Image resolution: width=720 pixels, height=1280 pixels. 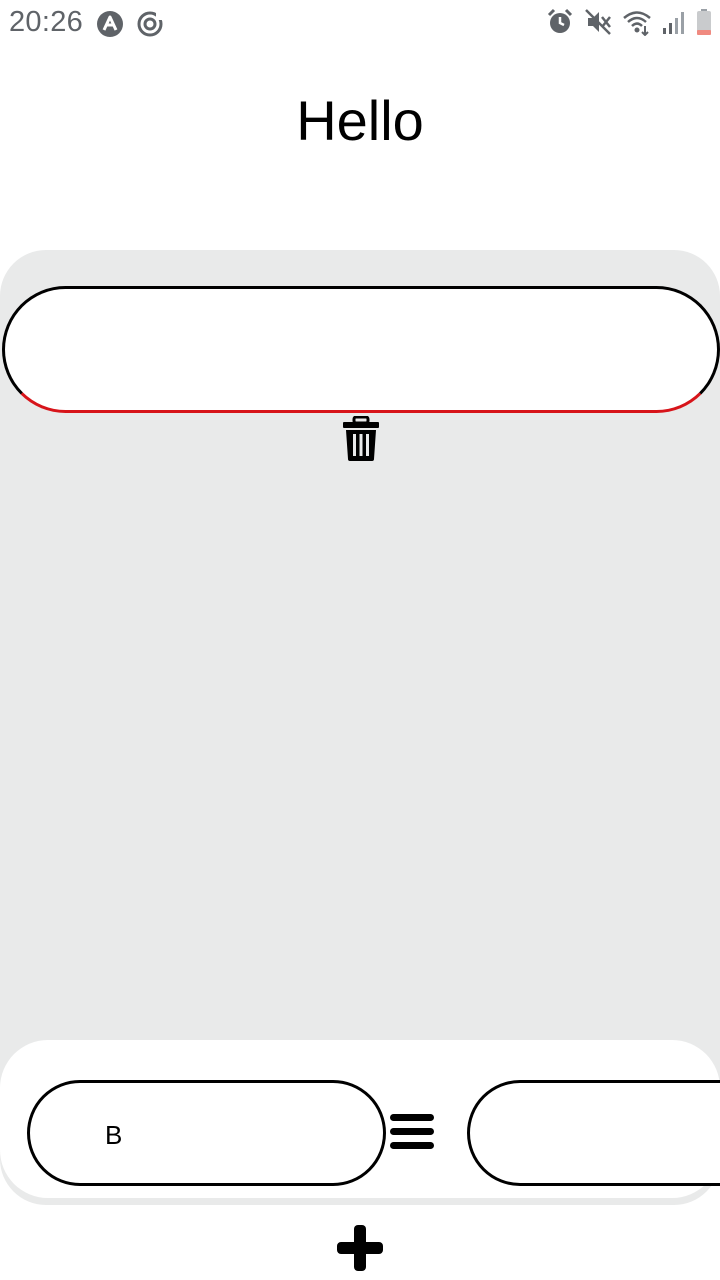 I want to click on trash-icon, so click(x=361, y=438).